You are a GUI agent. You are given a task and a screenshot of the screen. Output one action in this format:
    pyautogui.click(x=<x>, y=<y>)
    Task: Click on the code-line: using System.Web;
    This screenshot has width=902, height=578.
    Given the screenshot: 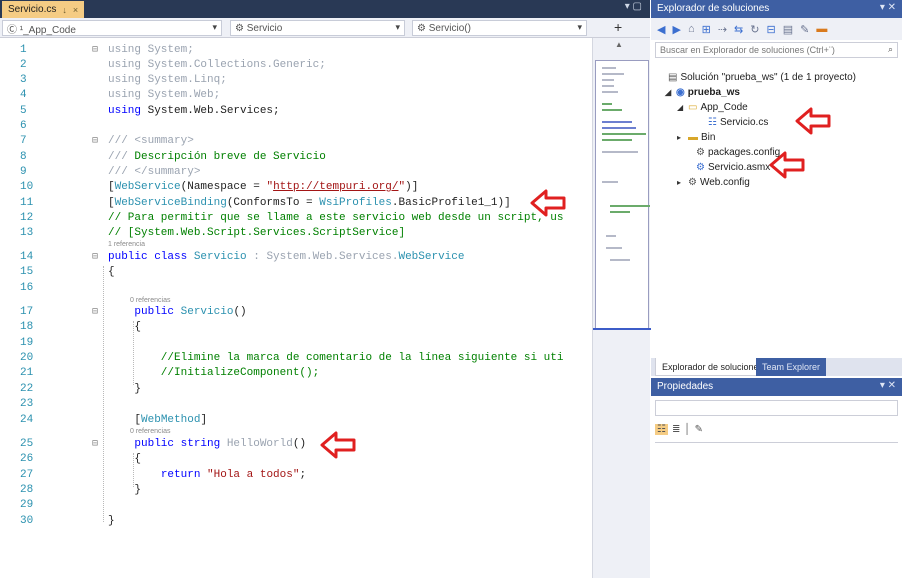 What is the action you would take?
    pyautogui.click(x=164, y=95)
    